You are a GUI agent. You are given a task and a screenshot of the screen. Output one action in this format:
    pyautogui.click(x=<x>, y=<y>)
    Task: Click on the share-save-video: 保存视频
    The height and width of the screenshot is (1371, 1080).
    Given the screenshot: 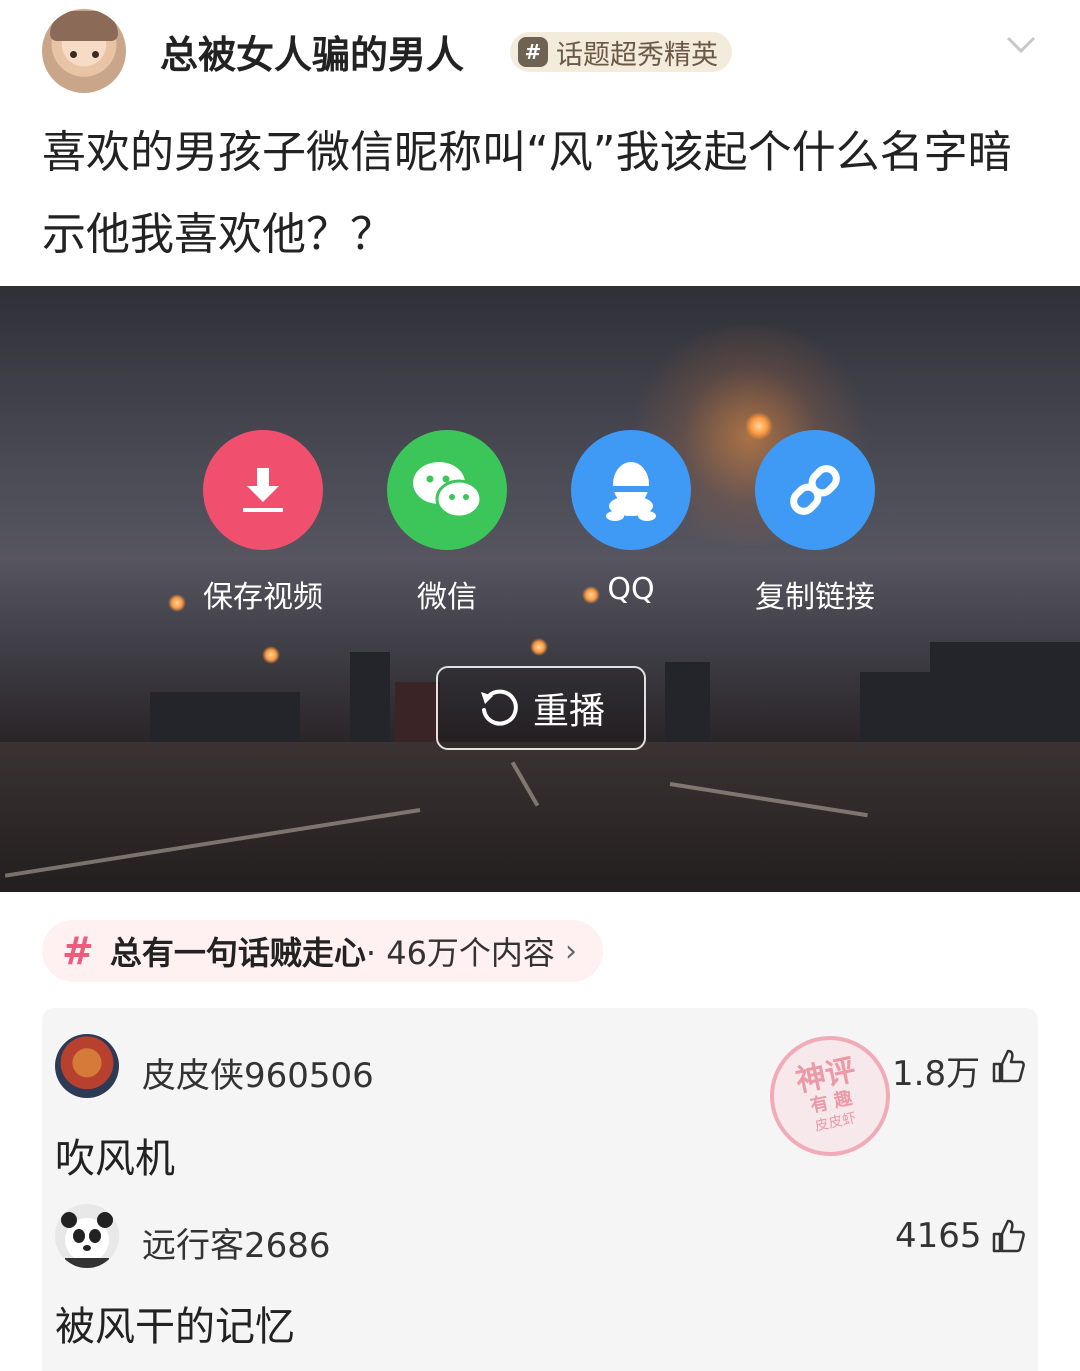 What is the action you would take?
    pyautogui.click(x=263, y=523)
    